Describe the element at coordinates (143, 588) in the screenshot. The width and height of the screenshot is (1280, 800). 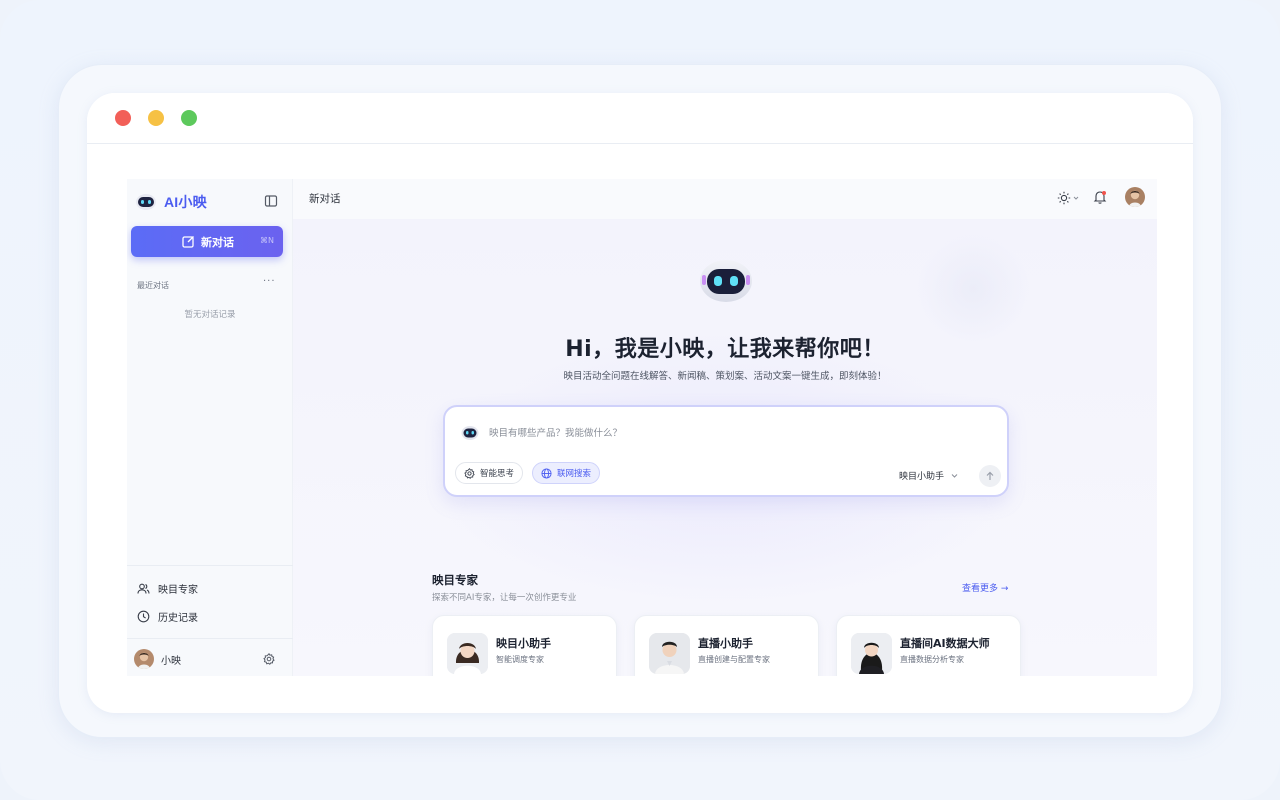
I see `users-icon` at that location.